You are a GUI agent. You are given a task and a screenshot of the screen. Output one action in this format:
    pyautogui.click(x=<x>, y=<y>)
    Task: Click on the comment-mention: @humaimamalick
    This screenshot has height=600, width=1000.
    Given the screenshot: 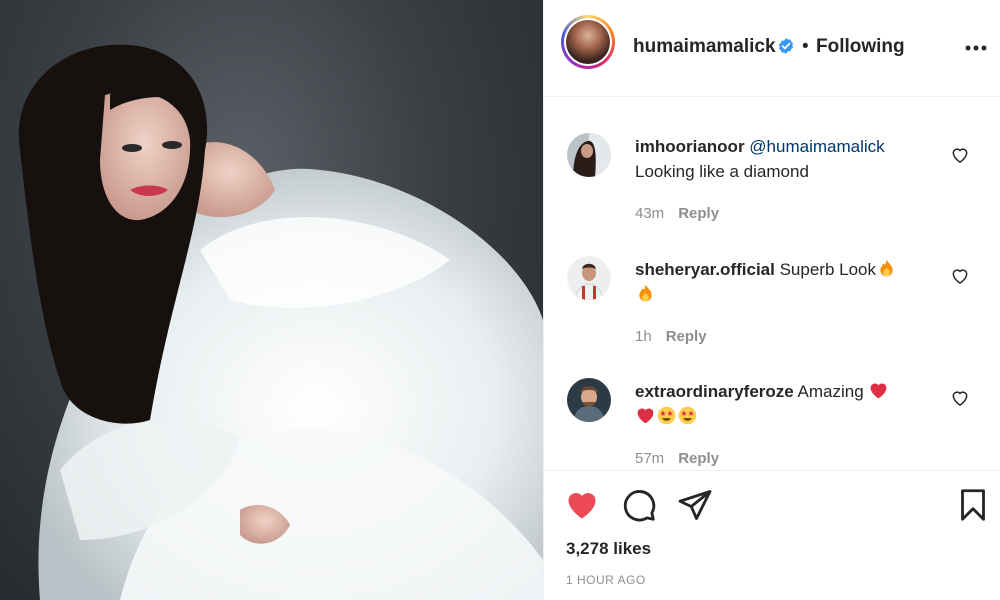 What is the action you would take?
    pyautogui.click(x=816, y=146)
    